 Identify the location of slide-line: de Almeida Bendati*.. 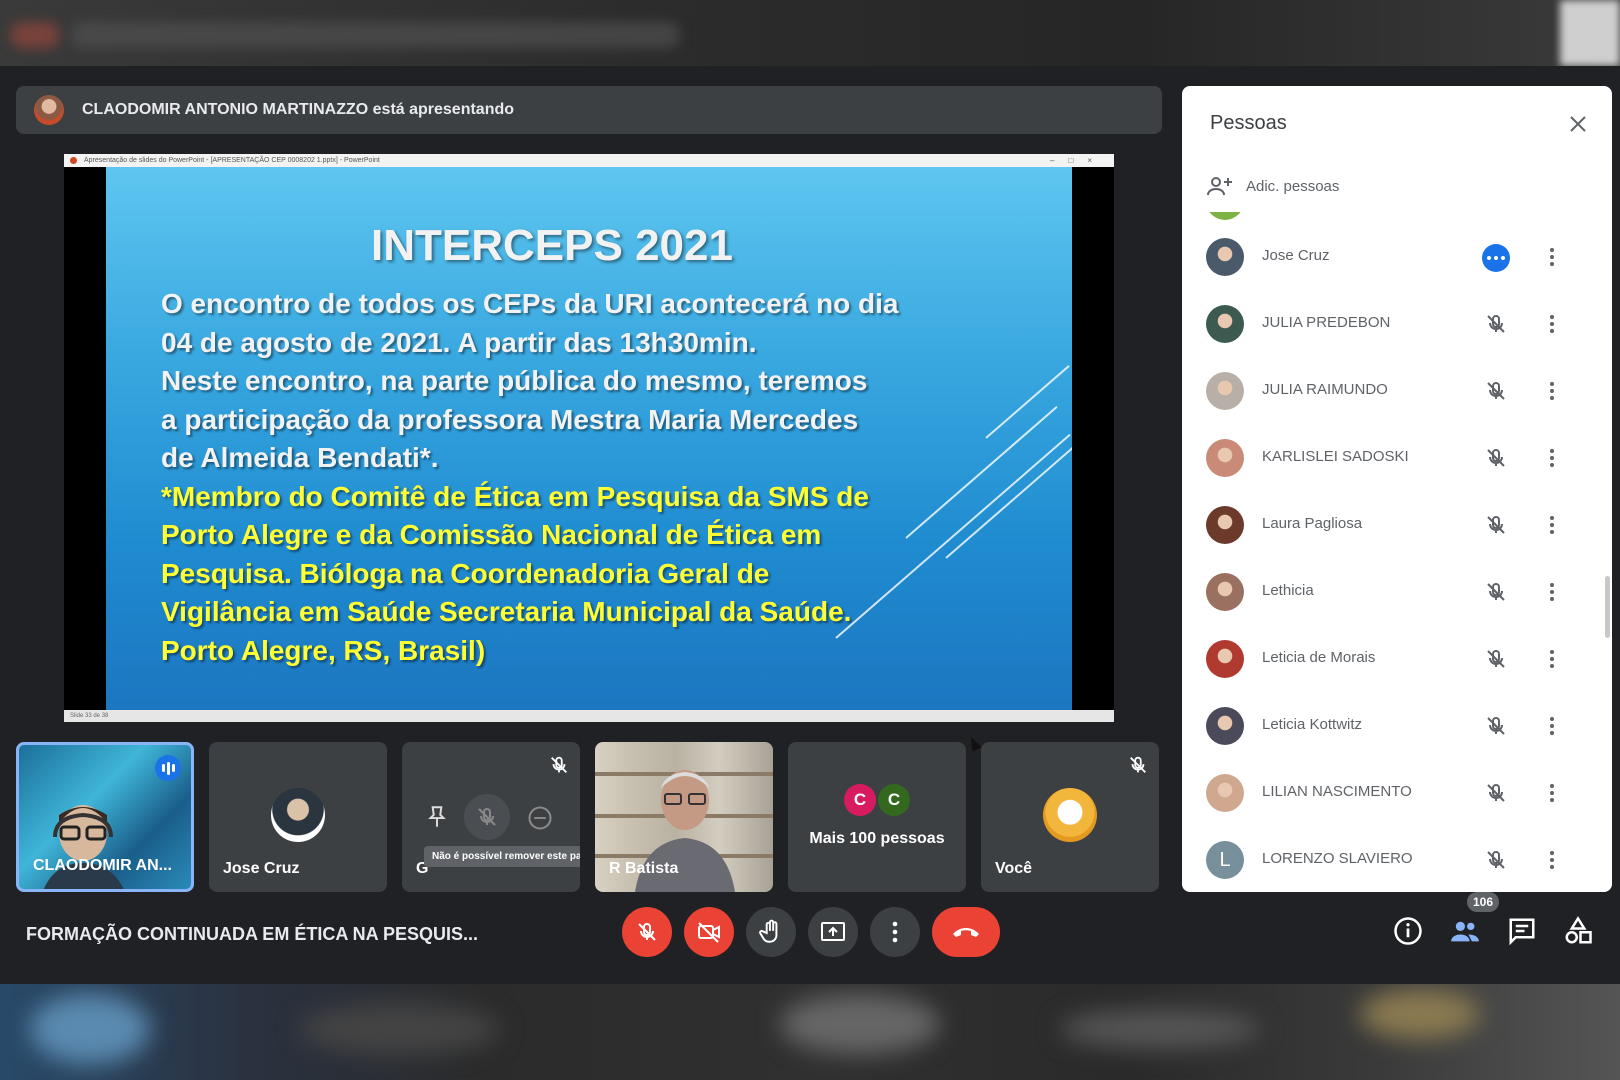
(300, 457).